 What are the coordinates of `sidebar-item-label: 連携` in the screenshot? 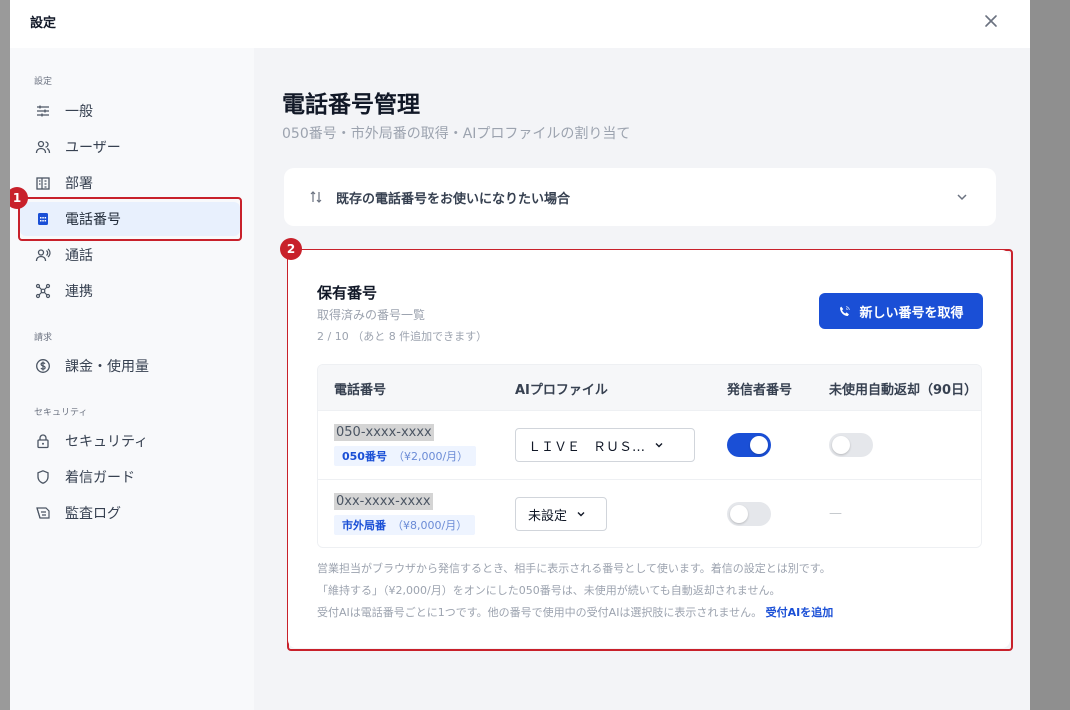 It's located at (79, 292).